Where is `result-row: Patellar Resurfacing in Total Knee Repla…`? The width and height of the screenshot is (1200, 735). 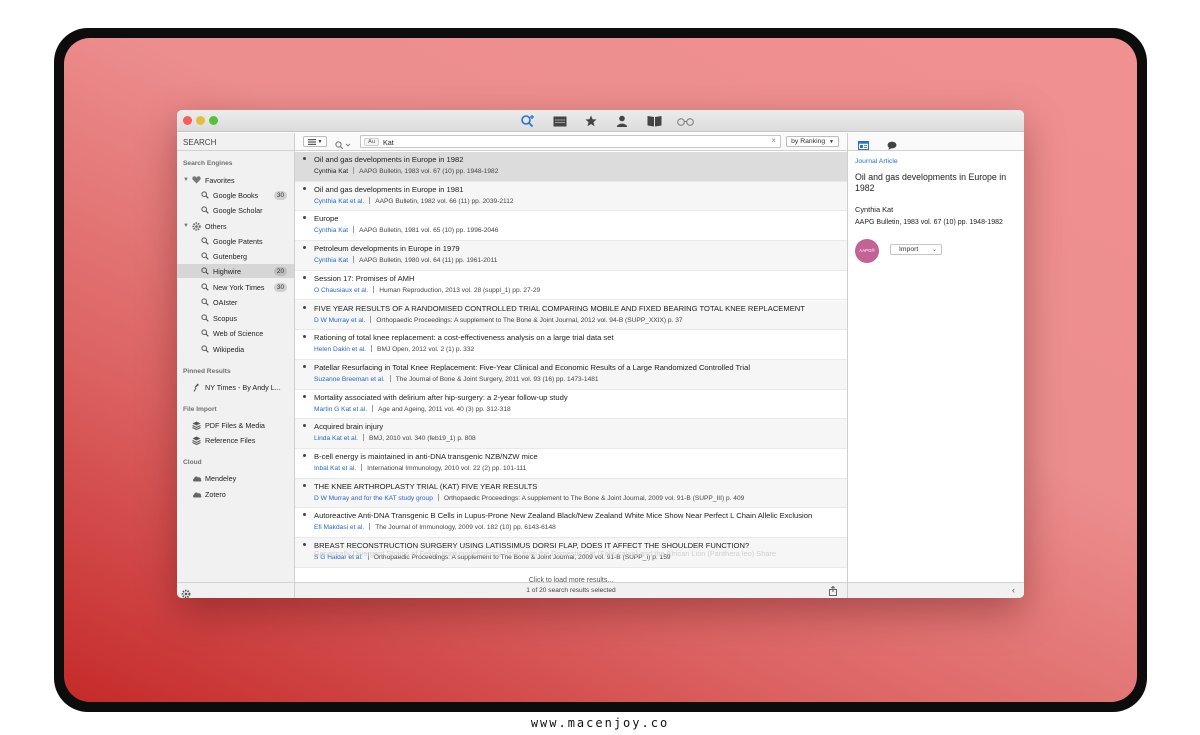
result-row: Patellar Resurfacing in Total Knee Repla… is located at coordinates (571, 374).